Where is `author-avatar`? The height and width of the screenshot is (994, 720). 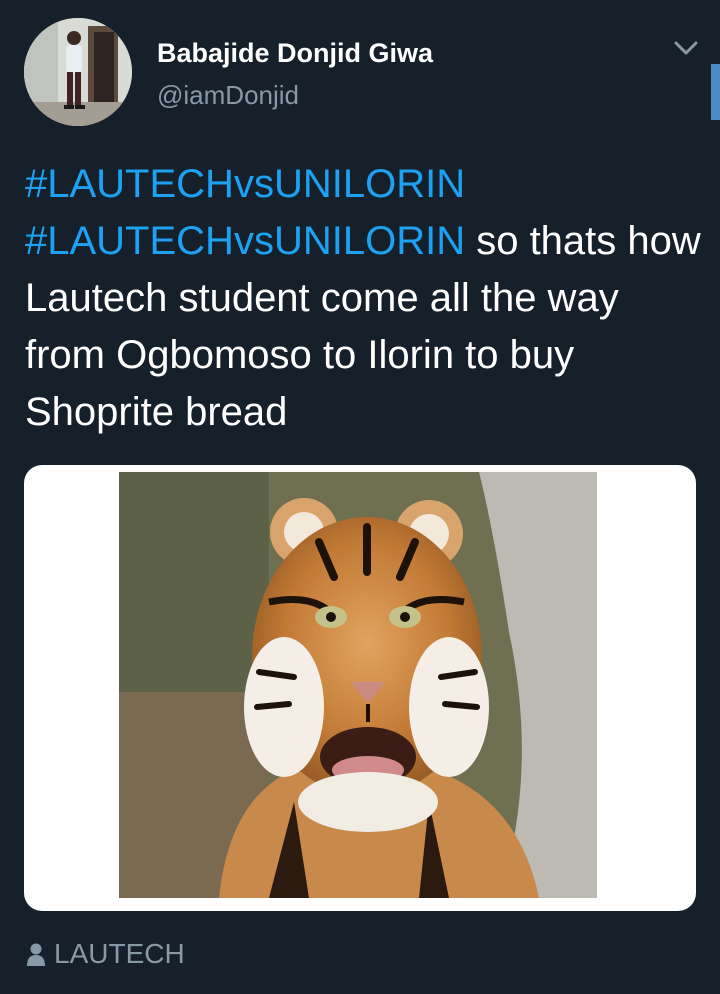 author-avatar is located at coordinates (78, 72).